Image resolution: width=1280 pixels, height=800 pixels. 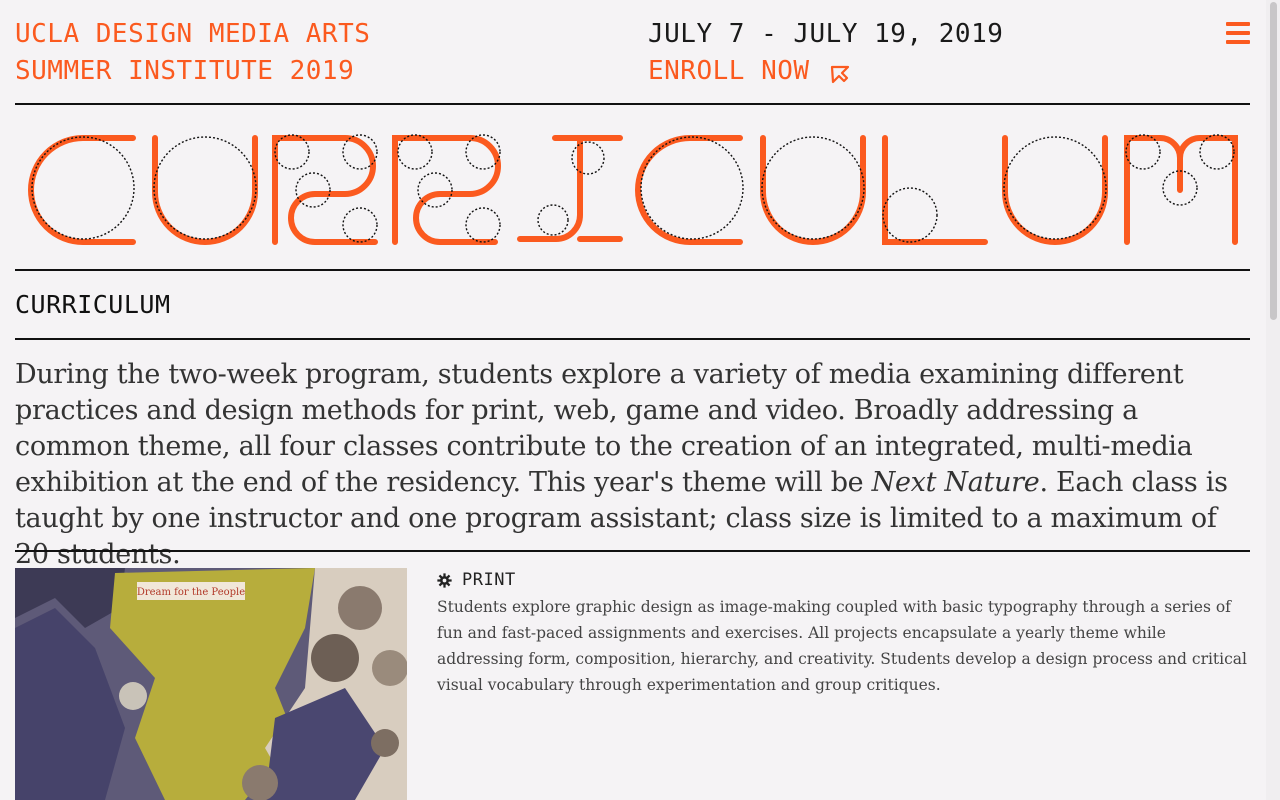 What do you see at coordinates (444, 580) in the screenshot?
I see `gear-icon` at bounding box center [444, 580].